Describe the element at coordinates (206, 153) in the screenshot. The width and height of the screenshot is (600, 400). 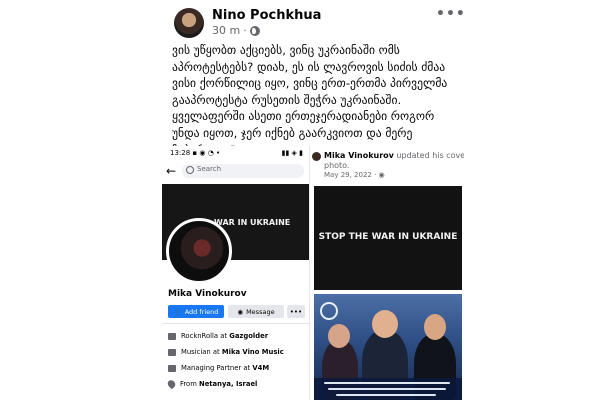
I see `status-notification-icons: ▪ ◉ ◔ •` at that location.